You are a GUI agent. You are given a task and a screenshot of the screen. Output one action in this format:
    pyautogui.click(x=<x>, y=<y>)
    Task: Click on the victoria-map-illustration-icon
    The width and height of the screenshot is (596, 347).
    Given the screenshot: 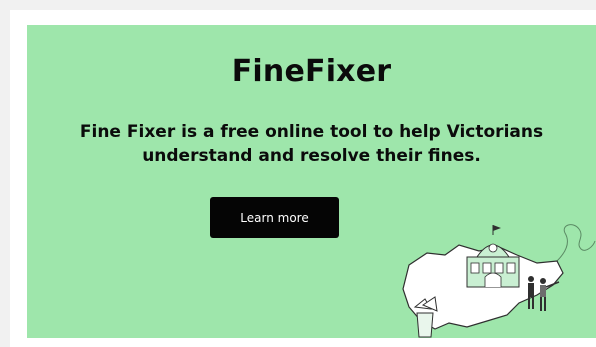 What is the action you would take?
    pyautogui.click(x=499, y=281)
    